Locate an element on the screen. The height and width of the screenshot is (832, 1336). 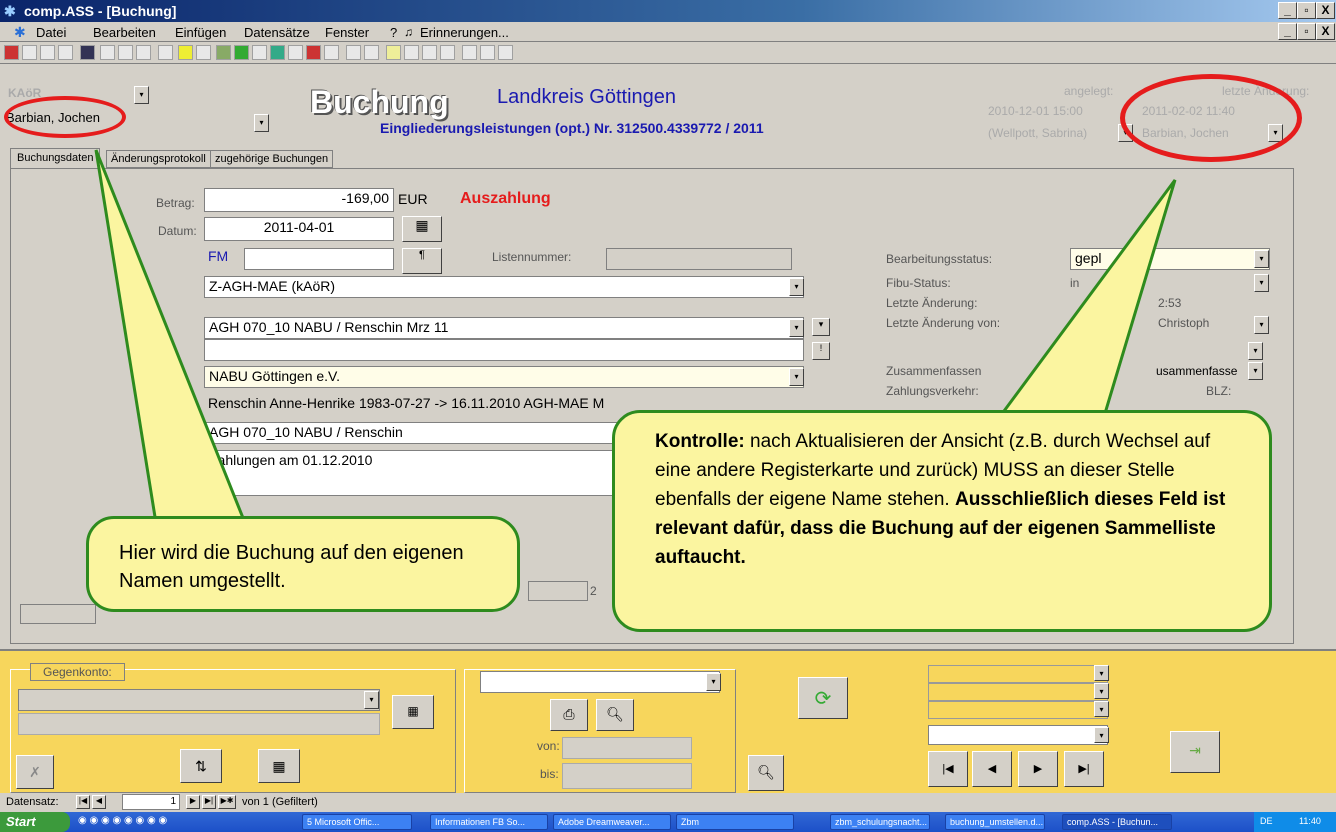
filter-dropdown-3: ▾ is located at coordinates (1101, 709).